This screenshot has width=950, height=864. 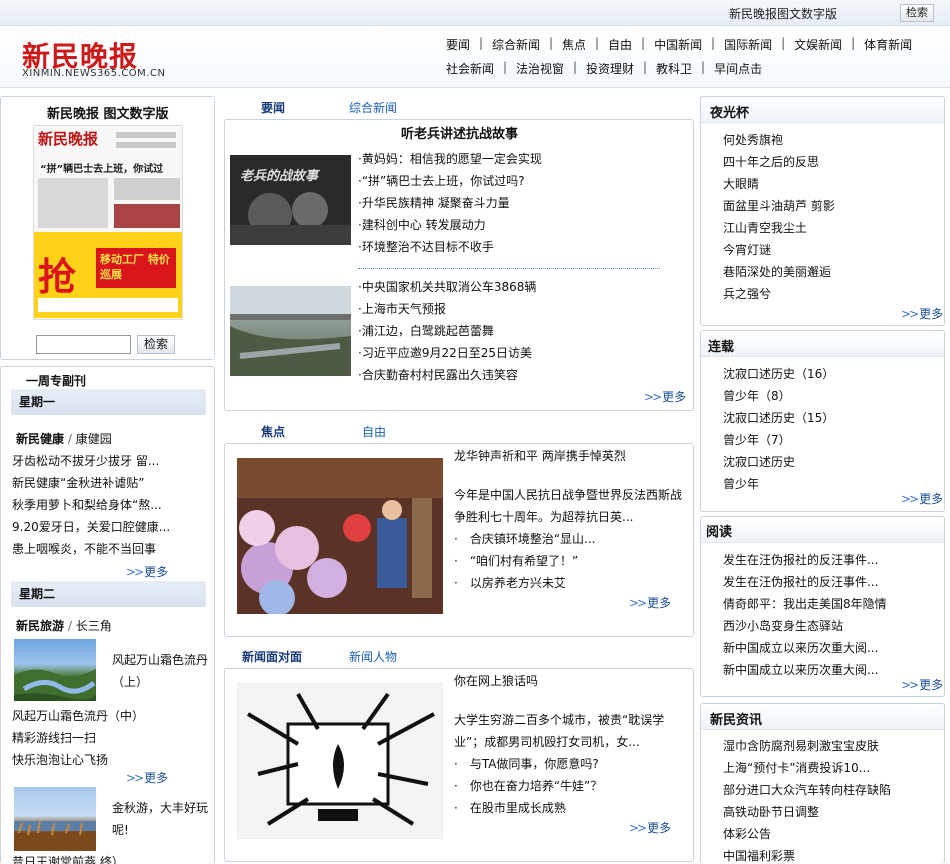 I want to click on list-item: 体彩公告, so click(x=830, y=834).